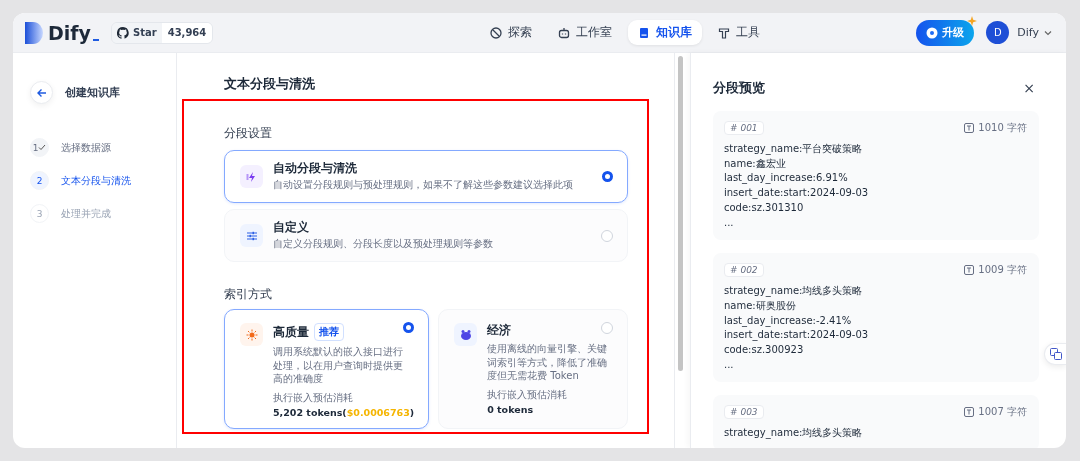 The width and height of the screenshot is (1080, 461). I want to click on chunk-text-line: last_day_increase:6.91%, so click(786, 178).